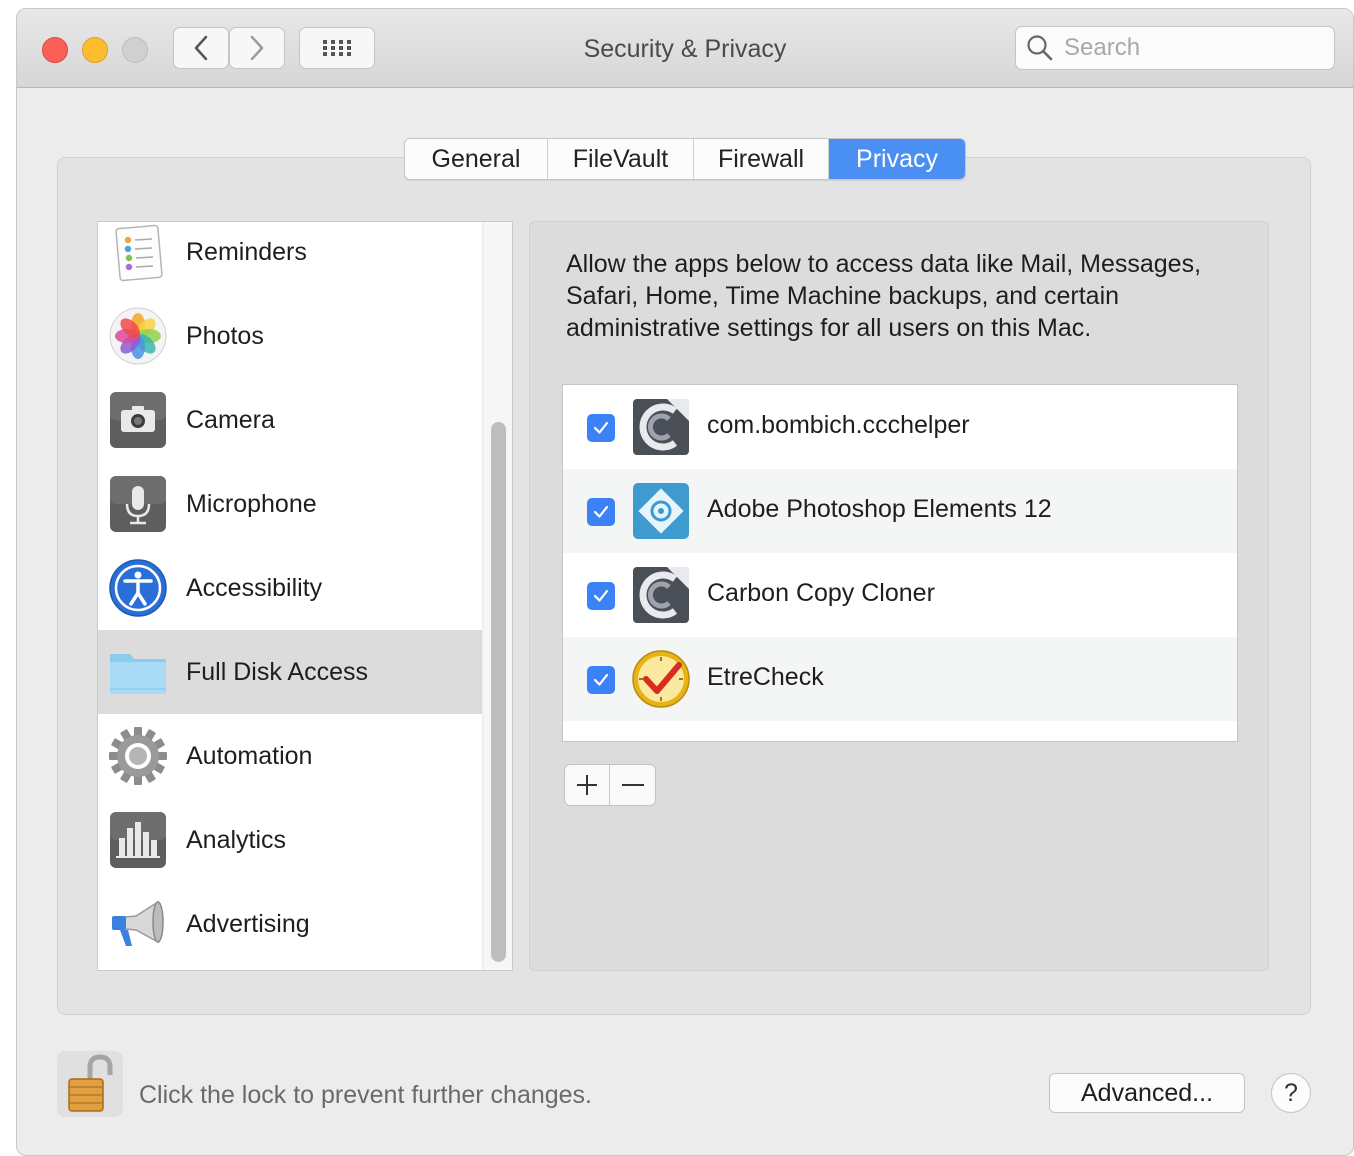  What do you see at coordinates (138, 588) in the screenshot?
I see `accessibility-icon` at bounding box center [138, 588].